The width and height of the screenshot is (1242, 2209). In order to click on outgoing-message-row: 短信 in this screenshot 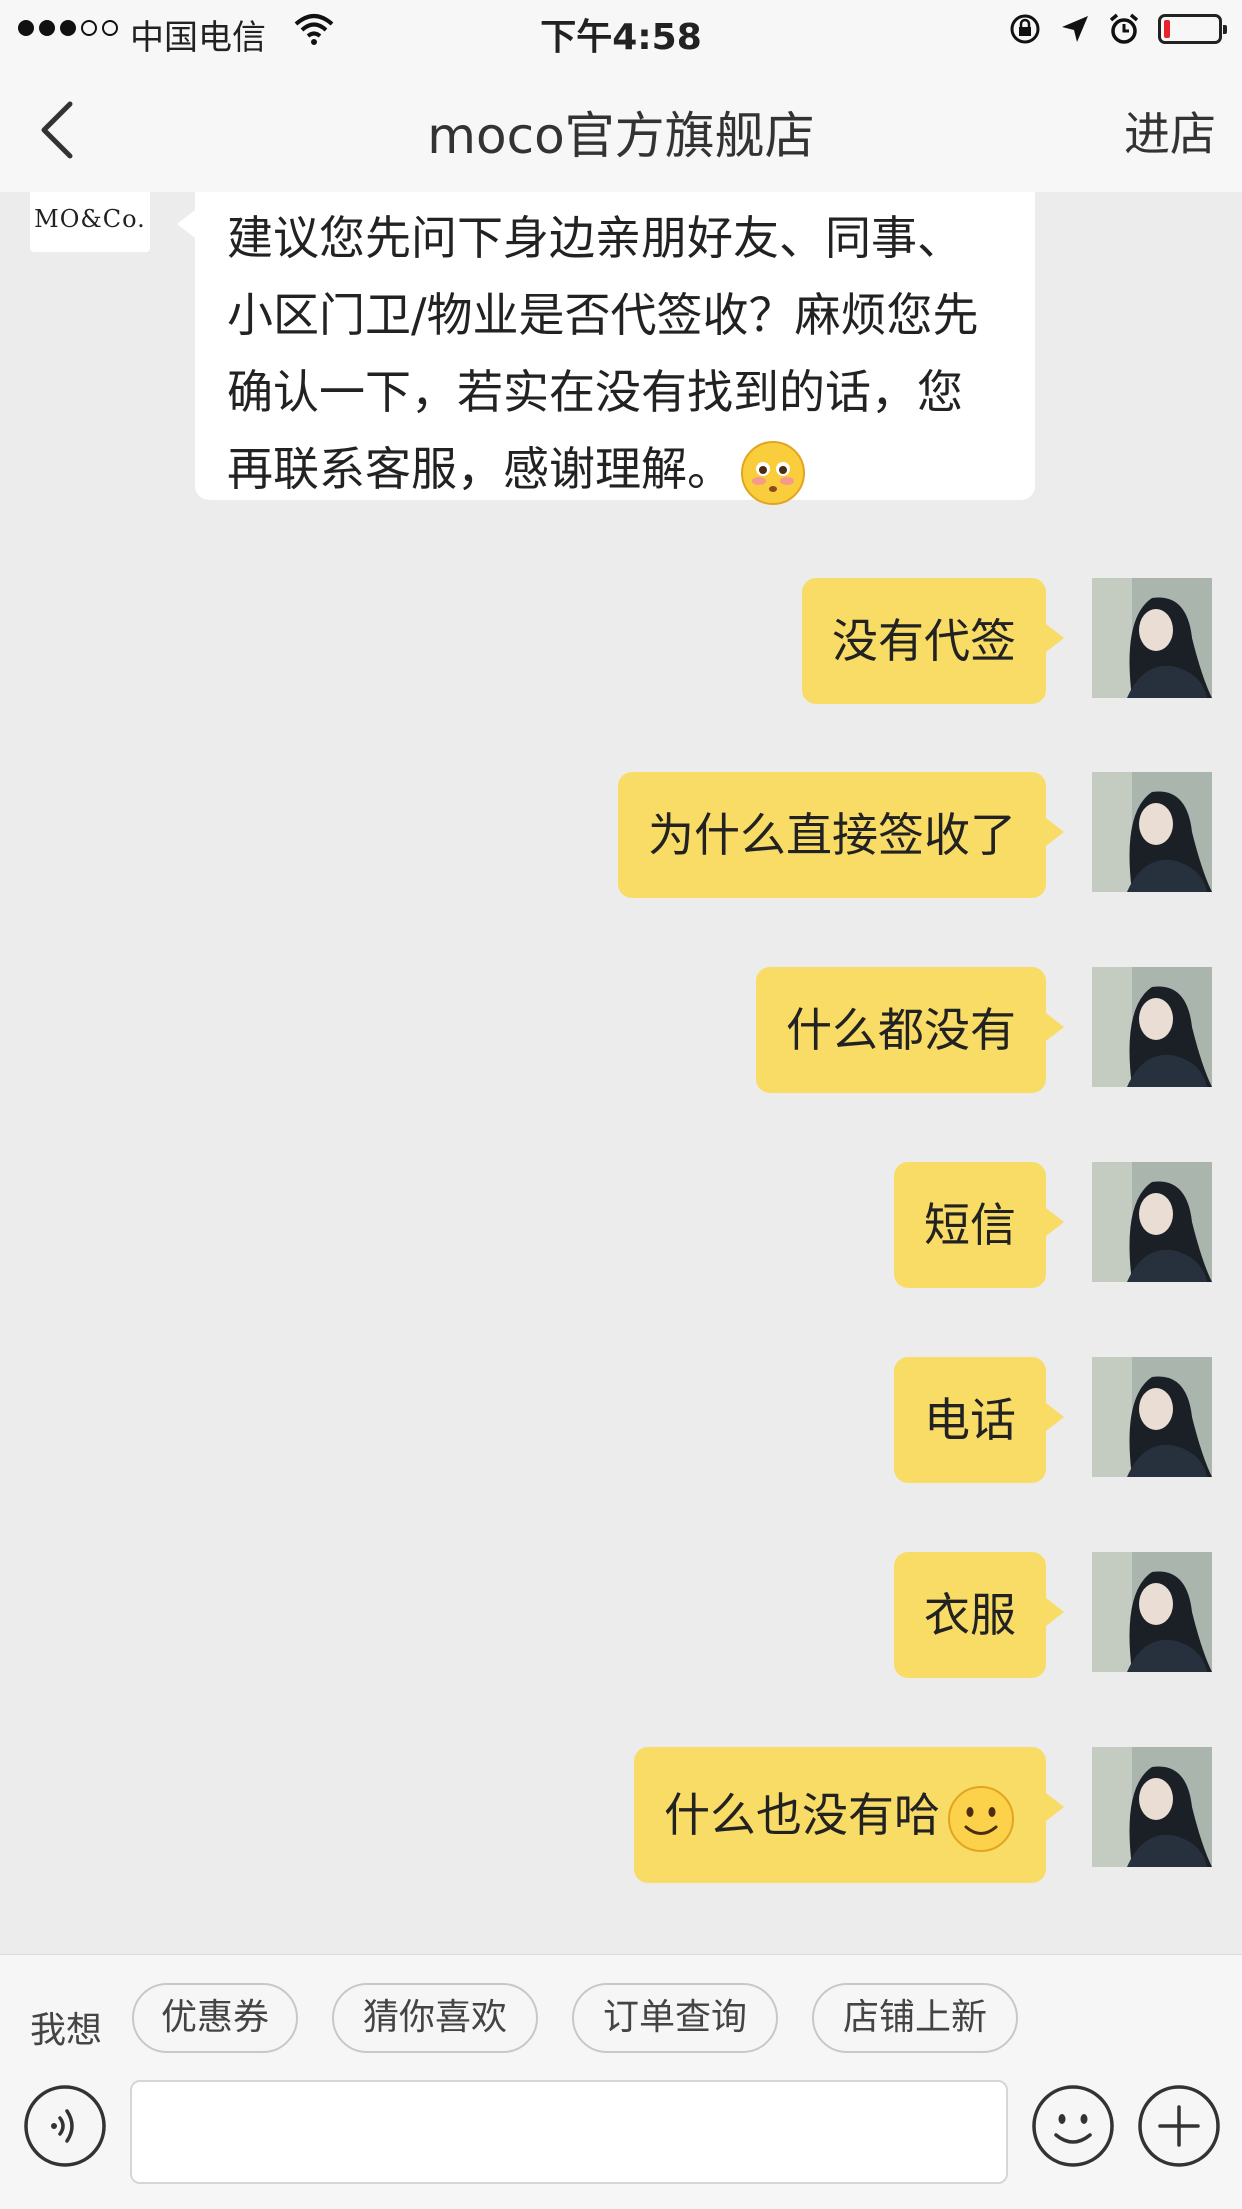, I will do `click(621, 1227)`.